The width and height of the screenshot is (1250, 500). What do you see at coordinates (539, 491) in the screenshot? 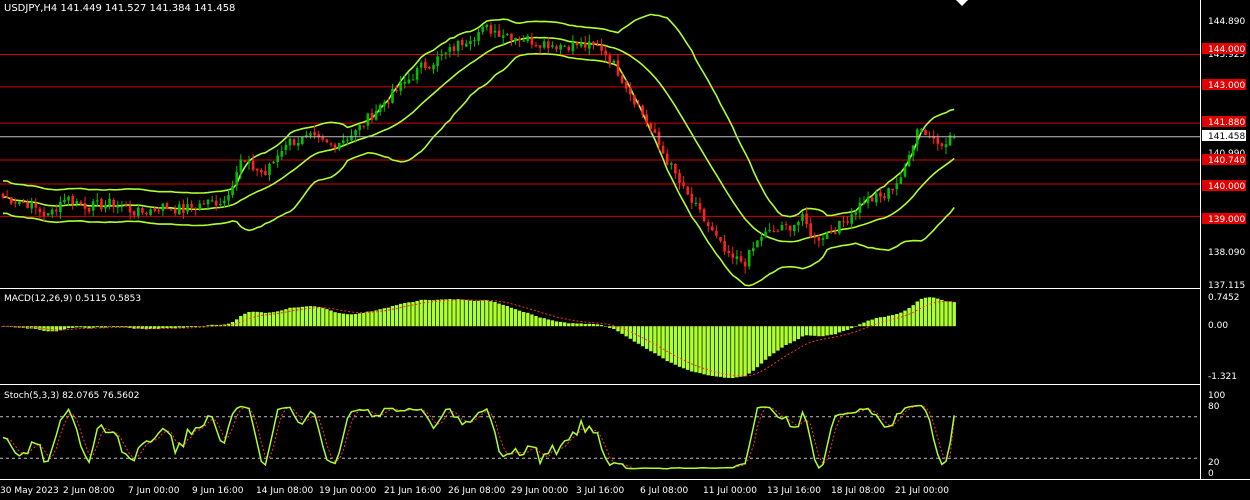
I see `time-tick: 29 Jun 00:00` at bounding box center [539, 491].